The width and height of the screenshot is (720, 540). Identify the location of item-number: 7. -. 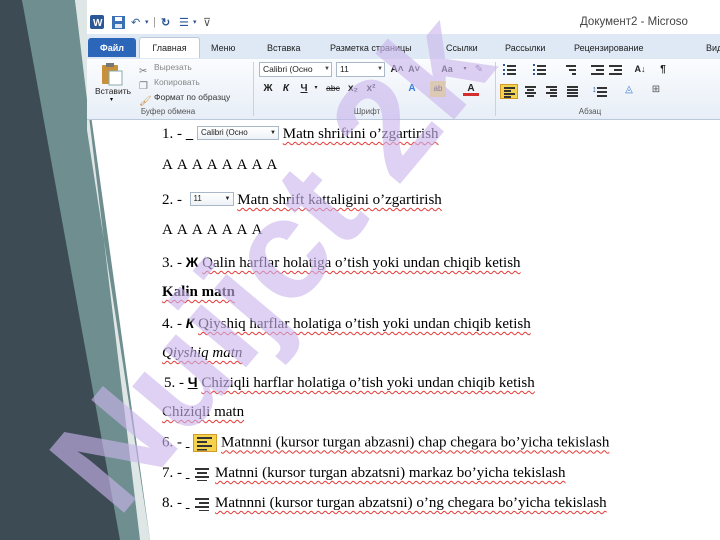
(172, 473).